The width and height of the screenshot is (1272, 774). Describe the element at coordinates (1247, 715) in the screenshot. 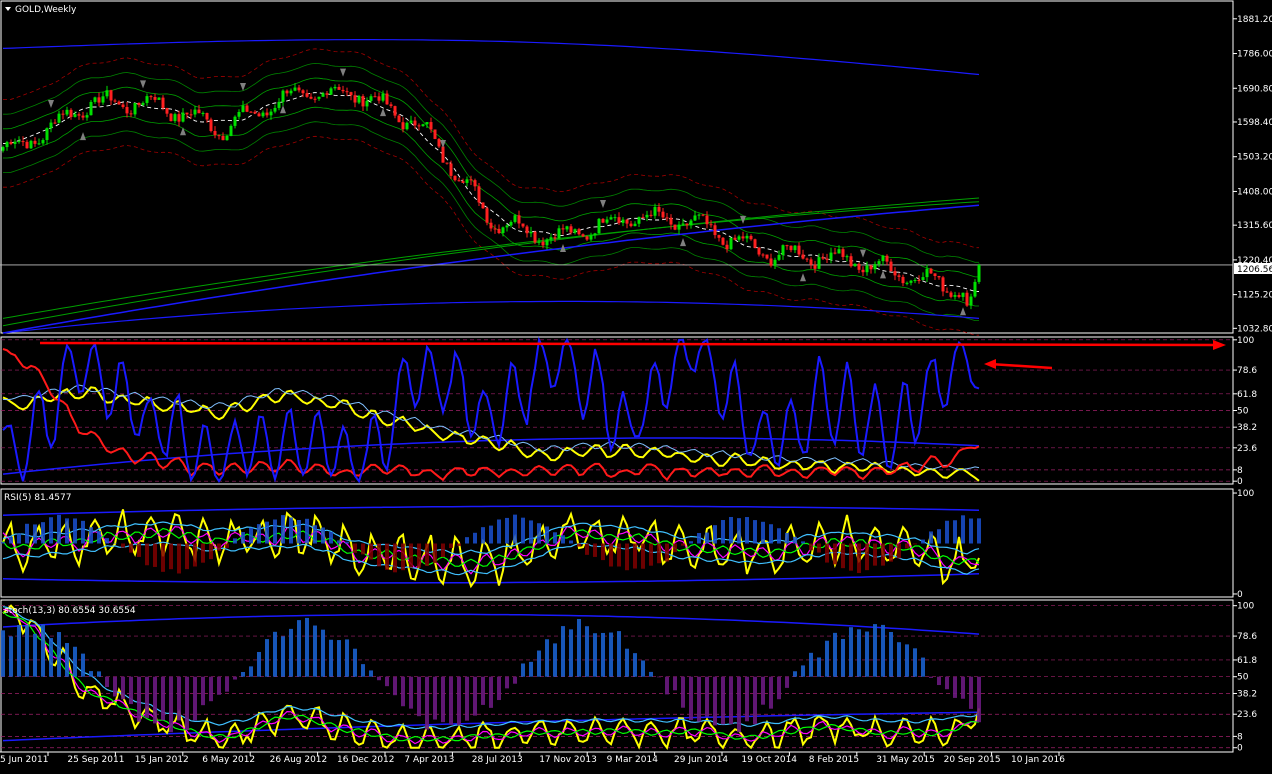

I see `axis-tick-label: 23.6` at that location.